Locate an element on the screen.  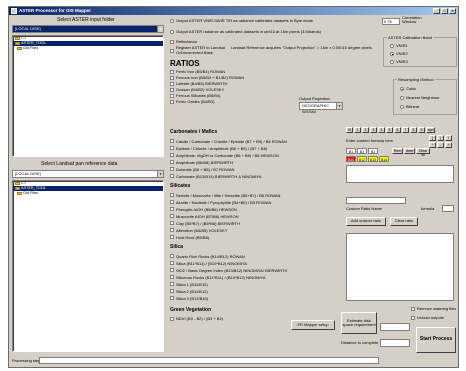
ndvi-checkbox is located at coordinates (172, 319).